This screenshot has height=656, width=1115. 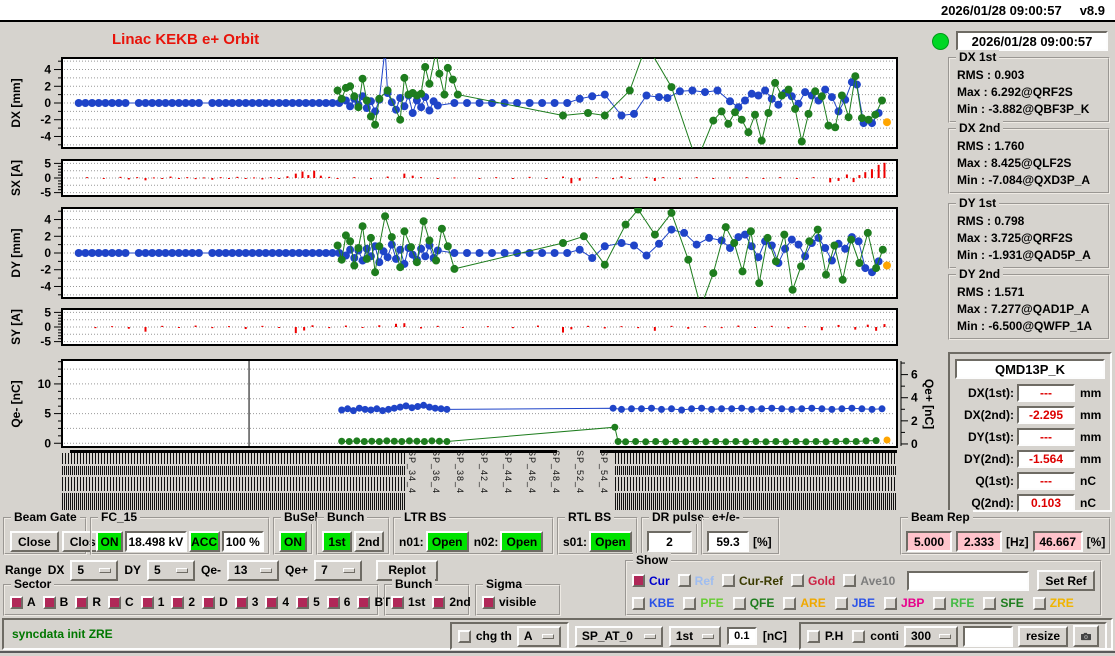 I want to click on show-checkbox-pfe, so click(x=690, y=603).